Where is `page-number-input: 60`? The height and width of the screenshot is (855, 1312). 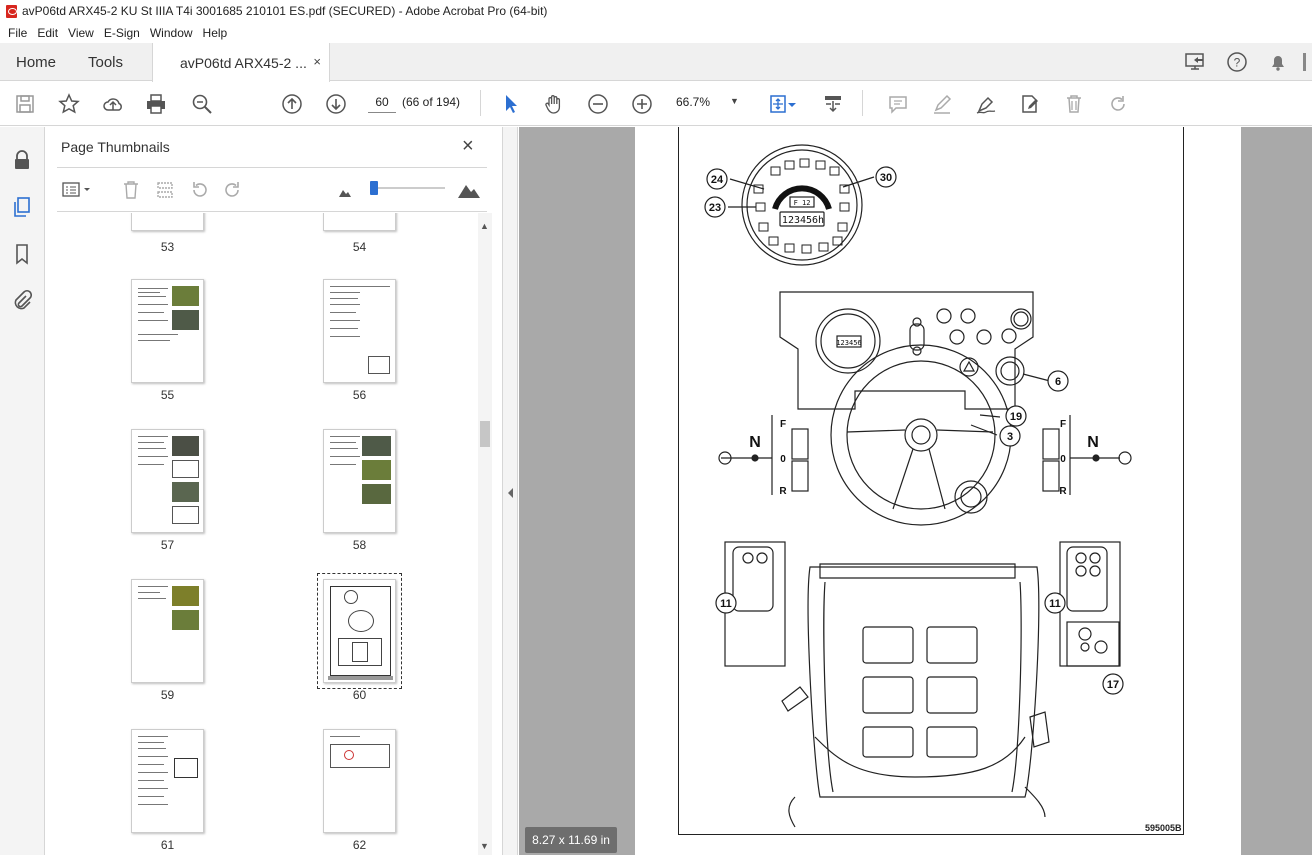 page-number-input: 60 is located at coordinates (382, 102).